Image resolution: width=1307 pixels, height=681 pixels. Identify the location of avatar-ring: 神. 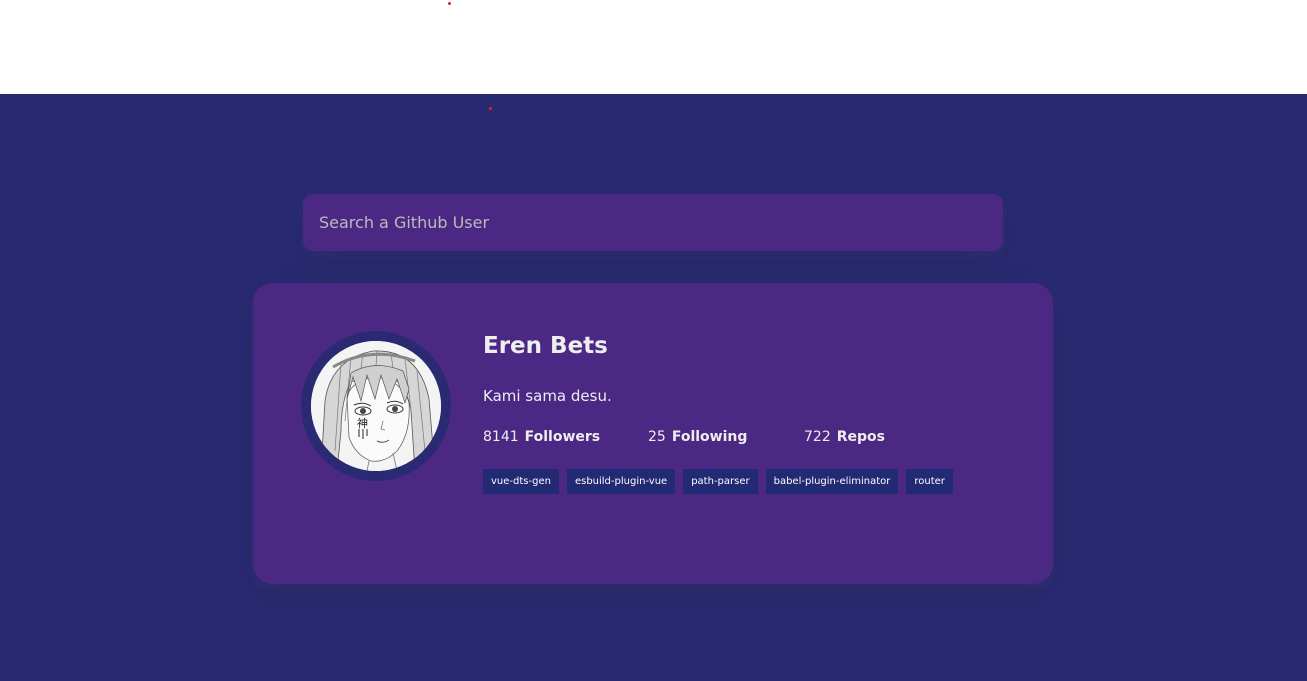
(376, 406).